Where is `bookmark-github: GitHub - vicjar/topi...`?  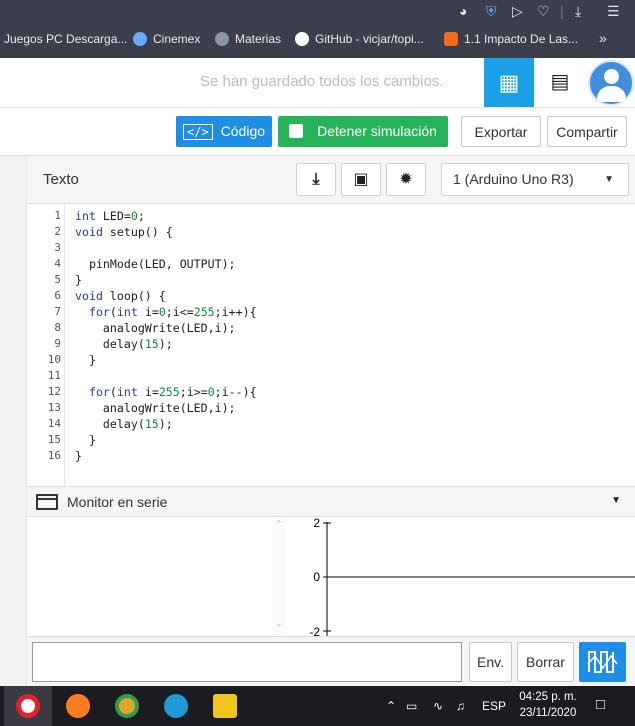 bookmark-github: GitHub - vicjar/topi... is located at coordinates (359, 39).